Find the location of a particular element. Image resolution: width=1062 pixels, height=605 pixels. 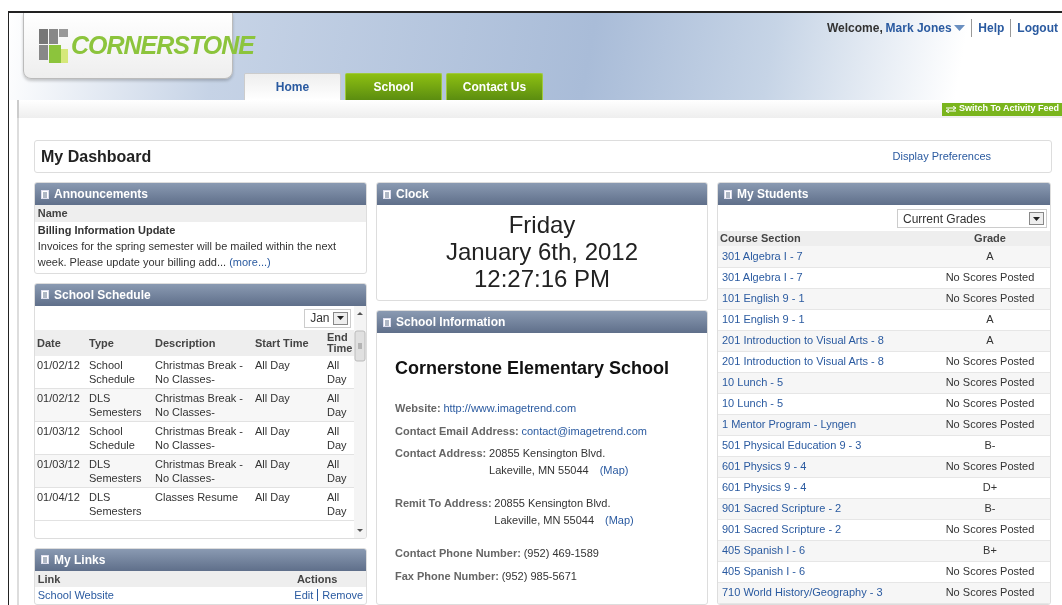

welcome-text: Welcome, is located at coordinates (855, 28).